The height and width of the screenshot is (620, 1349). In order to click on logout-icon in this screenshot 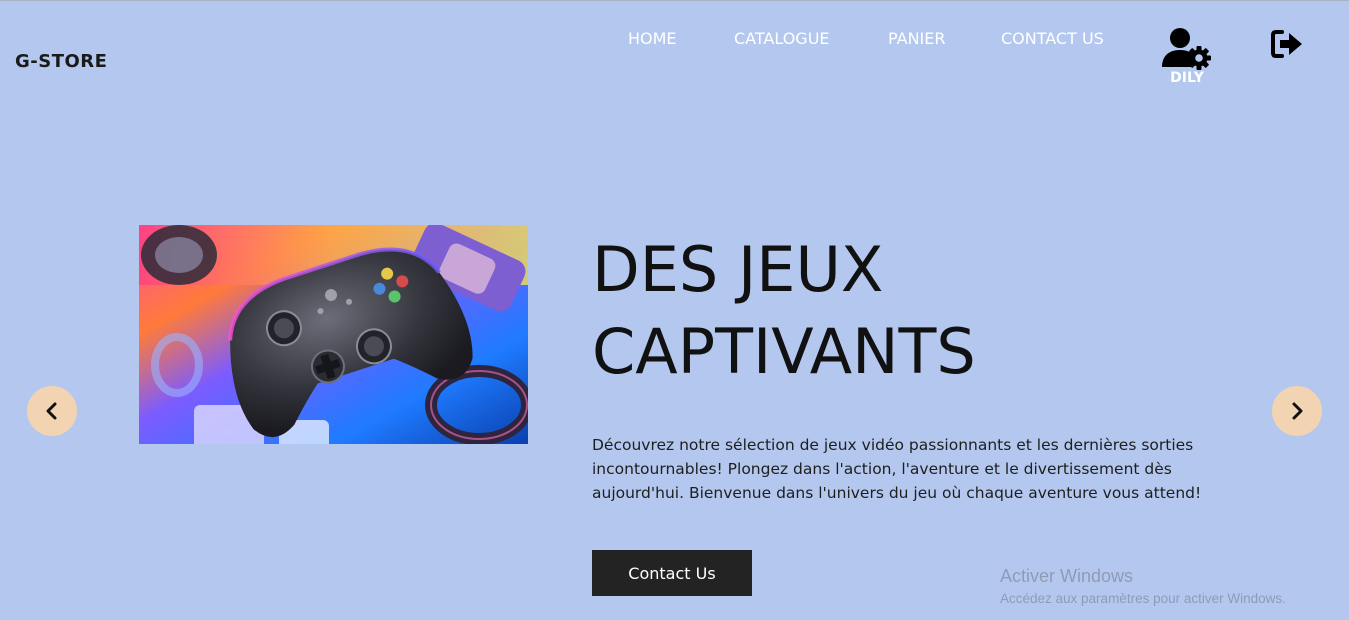, I will do `click(1286, 44)`.